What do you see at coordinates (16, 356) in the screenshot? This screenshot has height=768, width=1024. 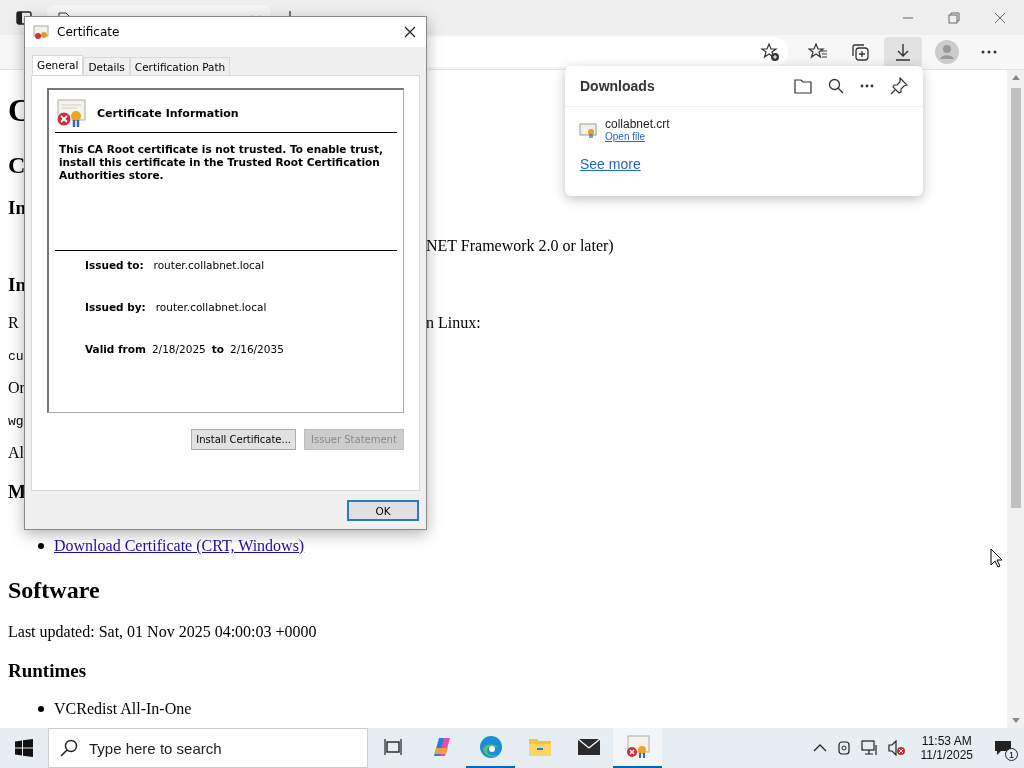 I see `code-text: cu` at bounding box center [16, 356].